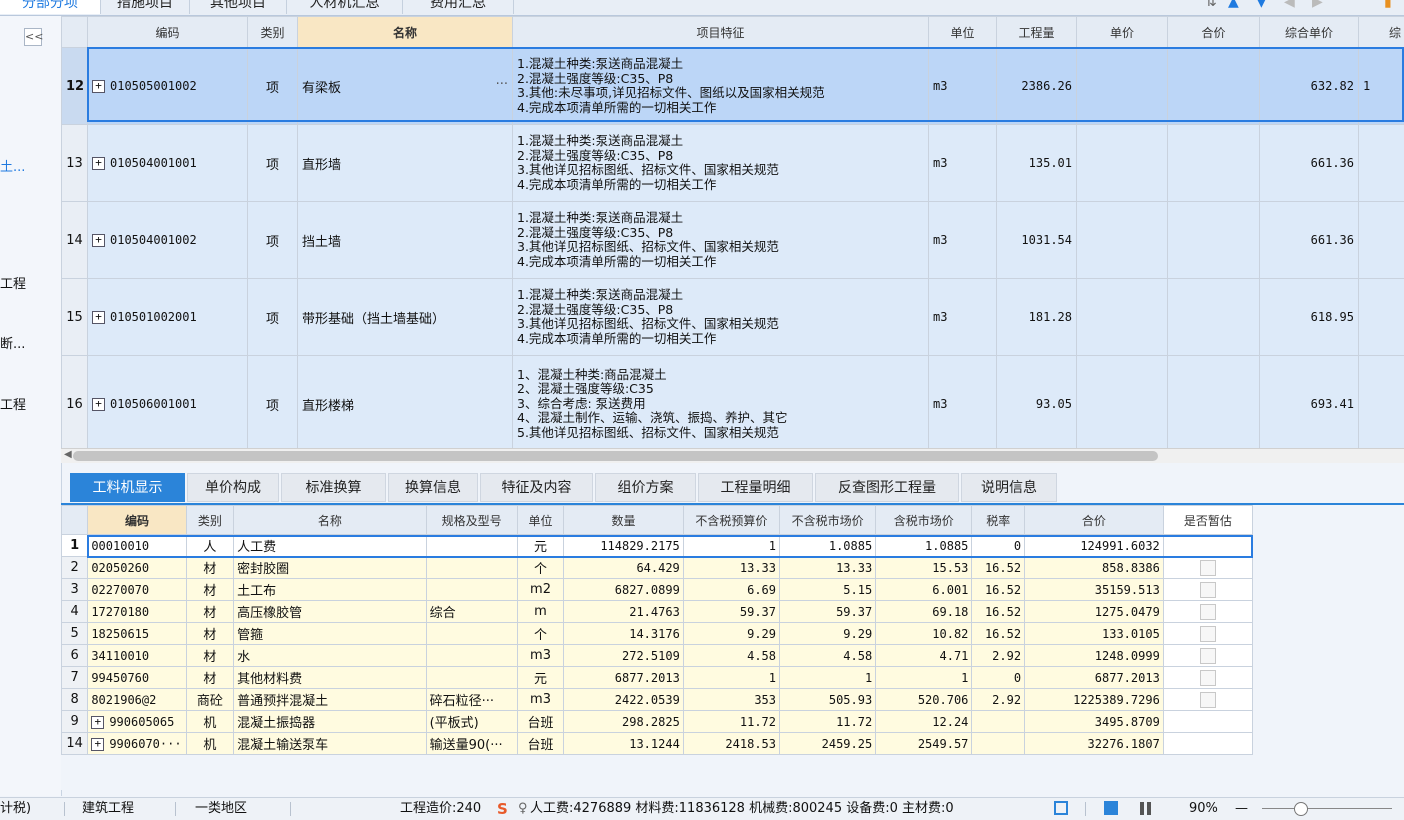 This screenshot has height=820, width=1404. What do you see at coordinates (624, 520) in the screenshot?
I see `col-qty: 数量` at bounding box center [624, 520].